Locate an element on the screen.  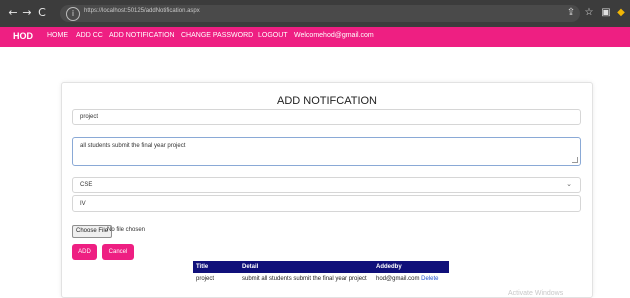
nav-logout: LOGOUT is located at coordinates (273, 35).